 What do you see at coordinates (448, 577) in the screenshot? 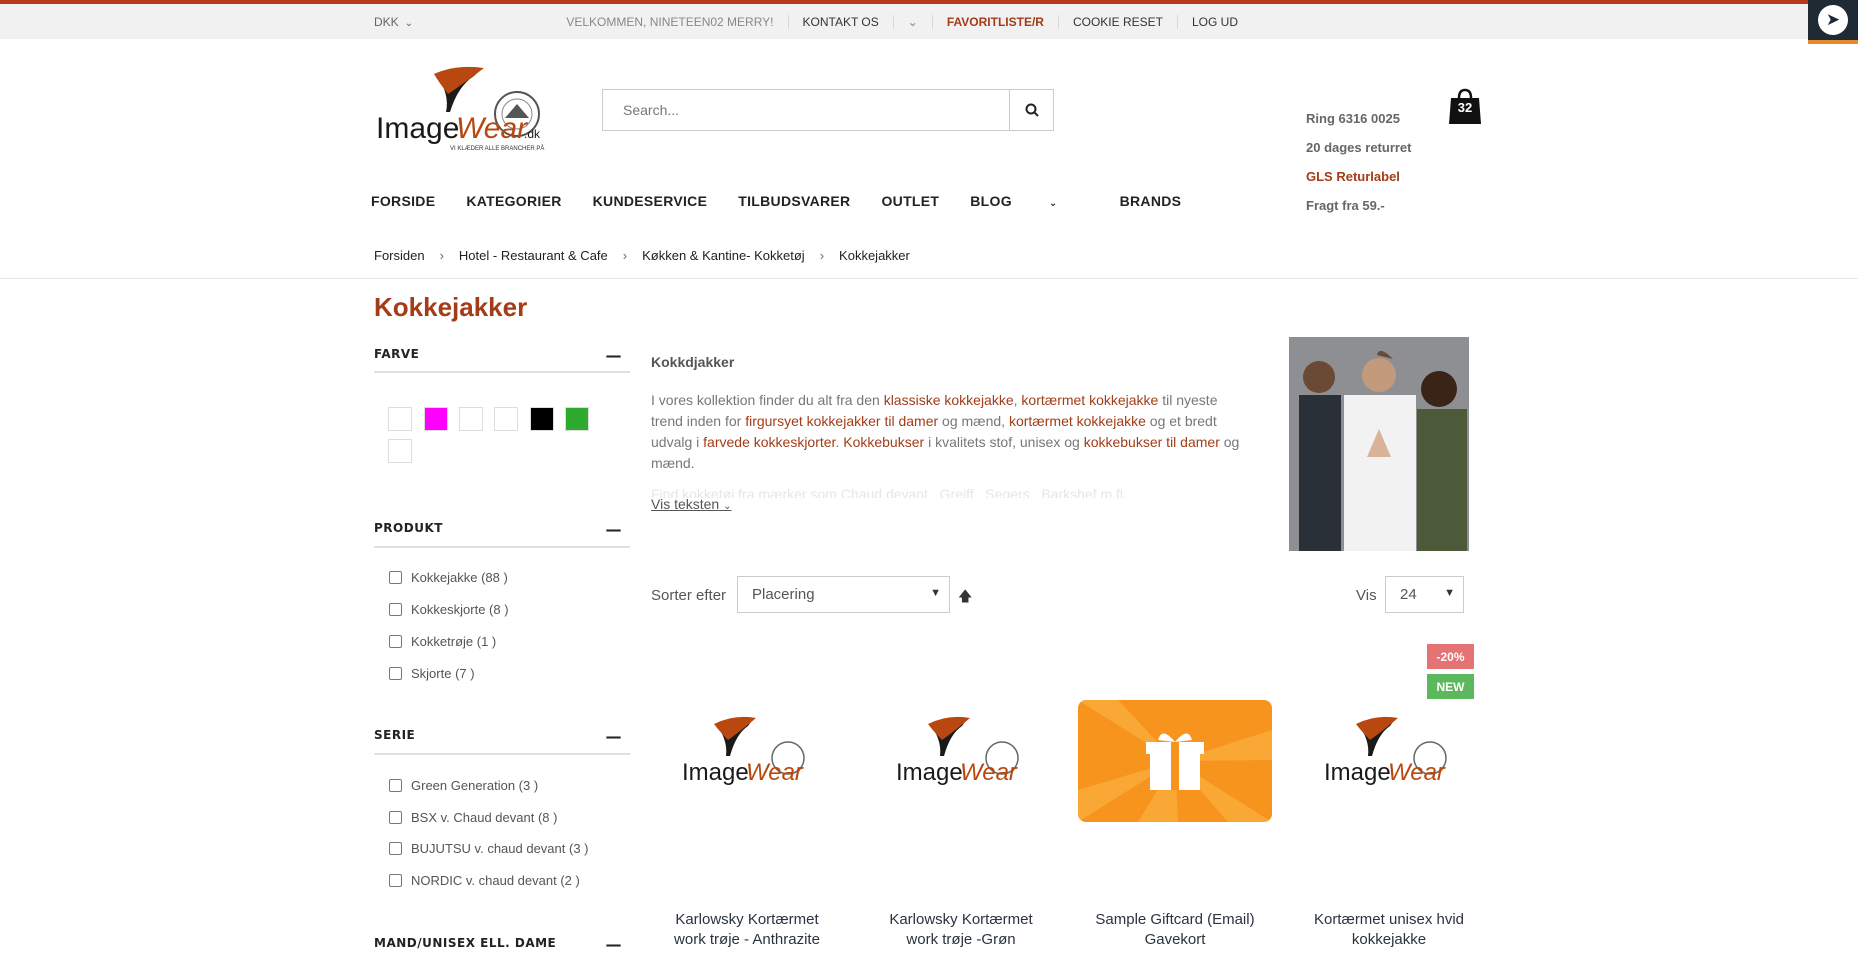
I see `filter-checkbox: Kokkejakke (88 )` at bounding box center [448, 577].